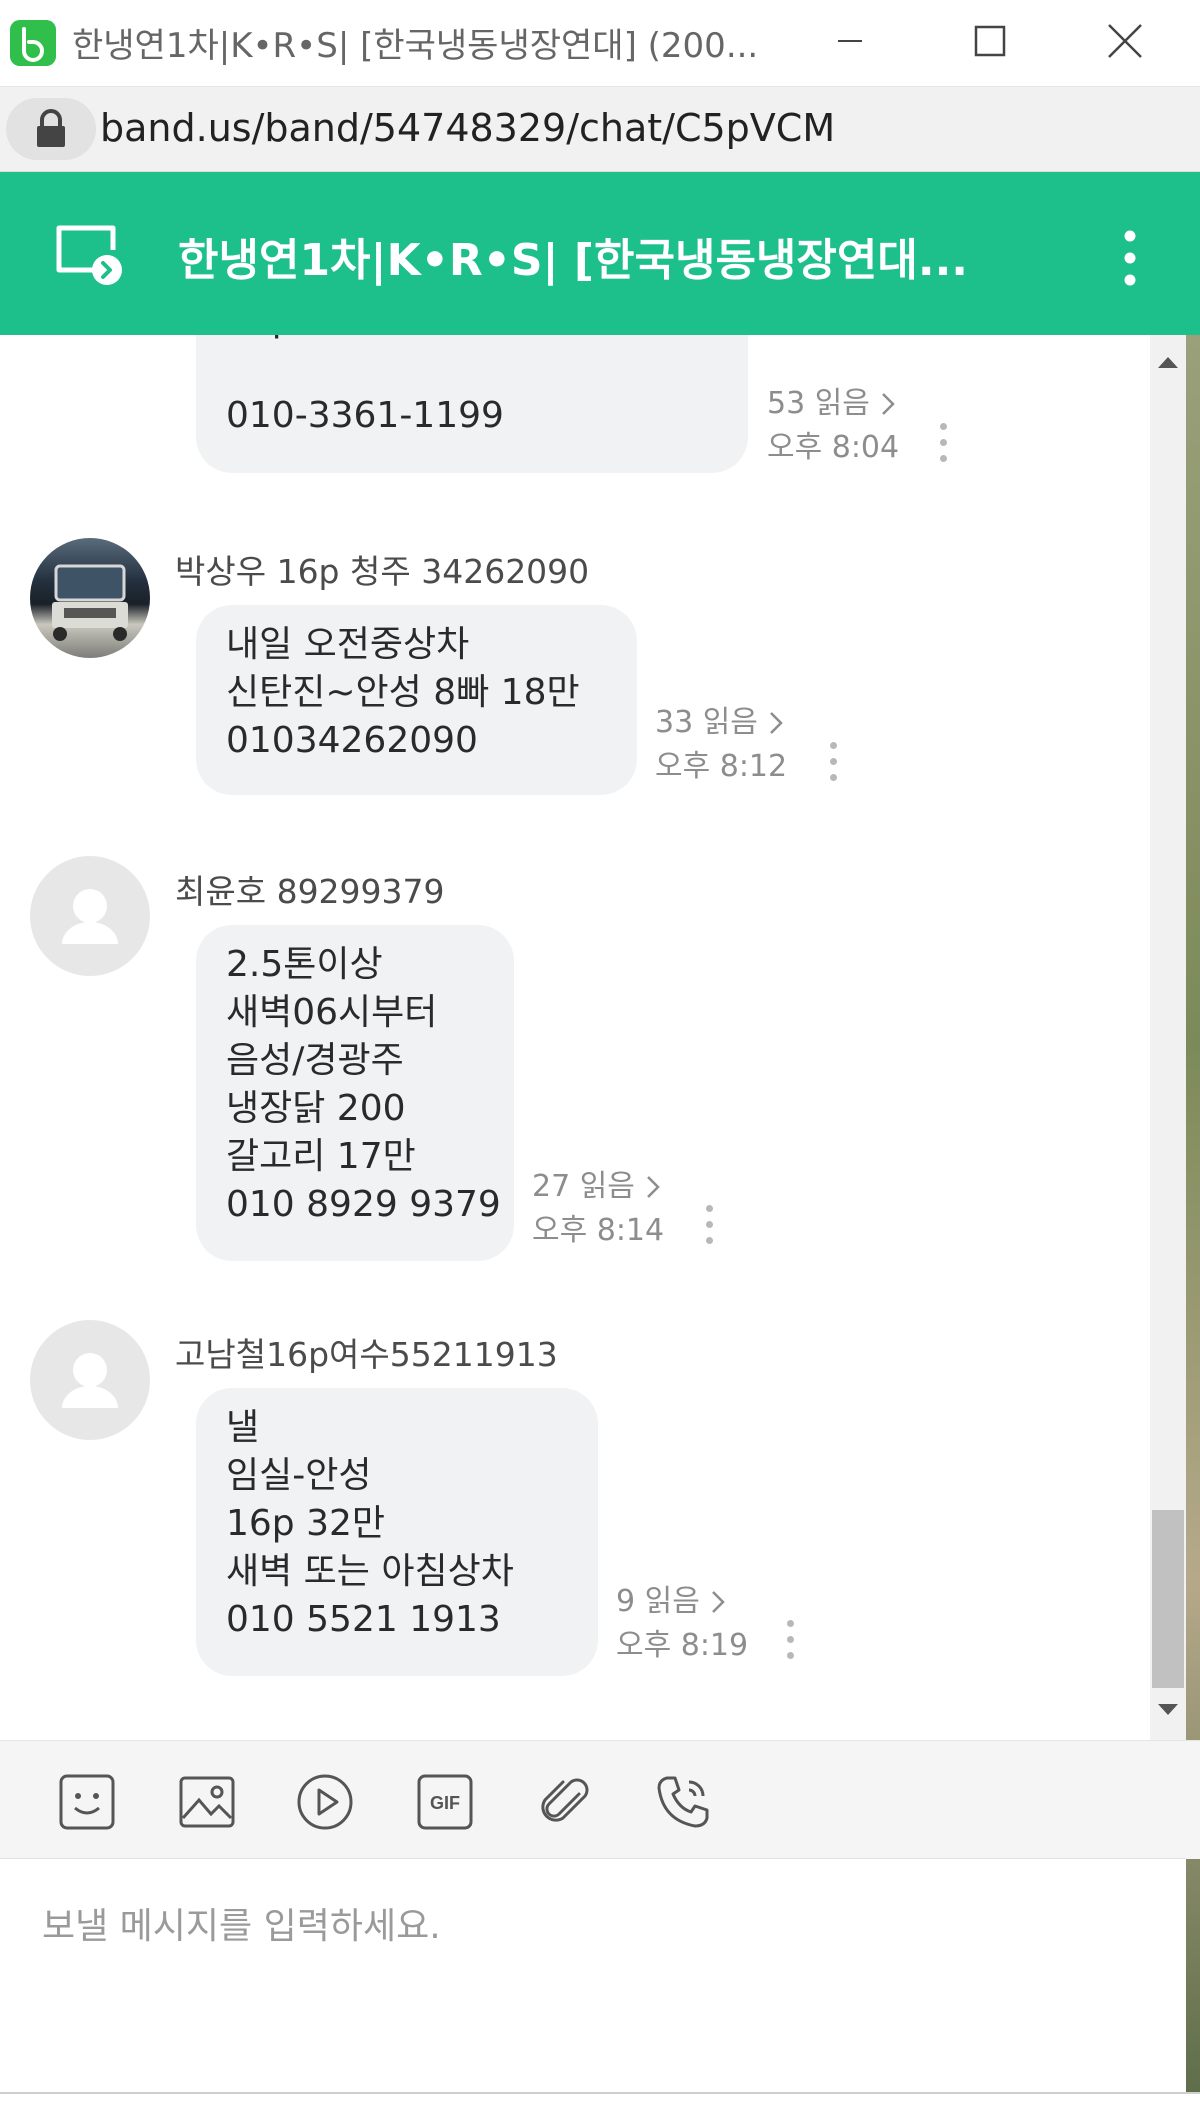 This screenshot has height=2112, width=1200. What do you see at coordinates (592, 1926) in the screenshot?
I see `message-input` at bounding box center [592, 1926].